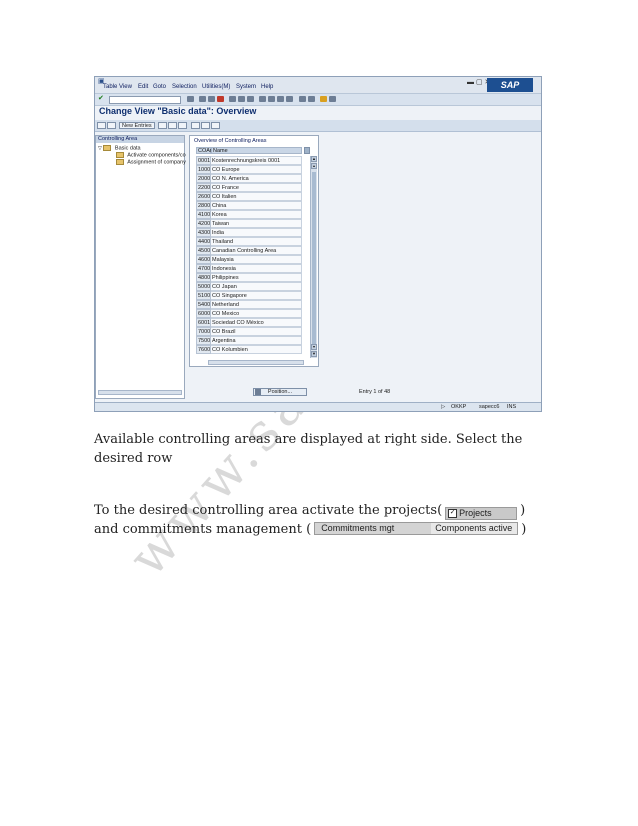 Image resolution: width=638 pixels, height=826 pixels. What do you see at coordinates (140, 392) in the screenshot?
I see `tree-horizontal-scrollbar` at bounding box center [140, 392].